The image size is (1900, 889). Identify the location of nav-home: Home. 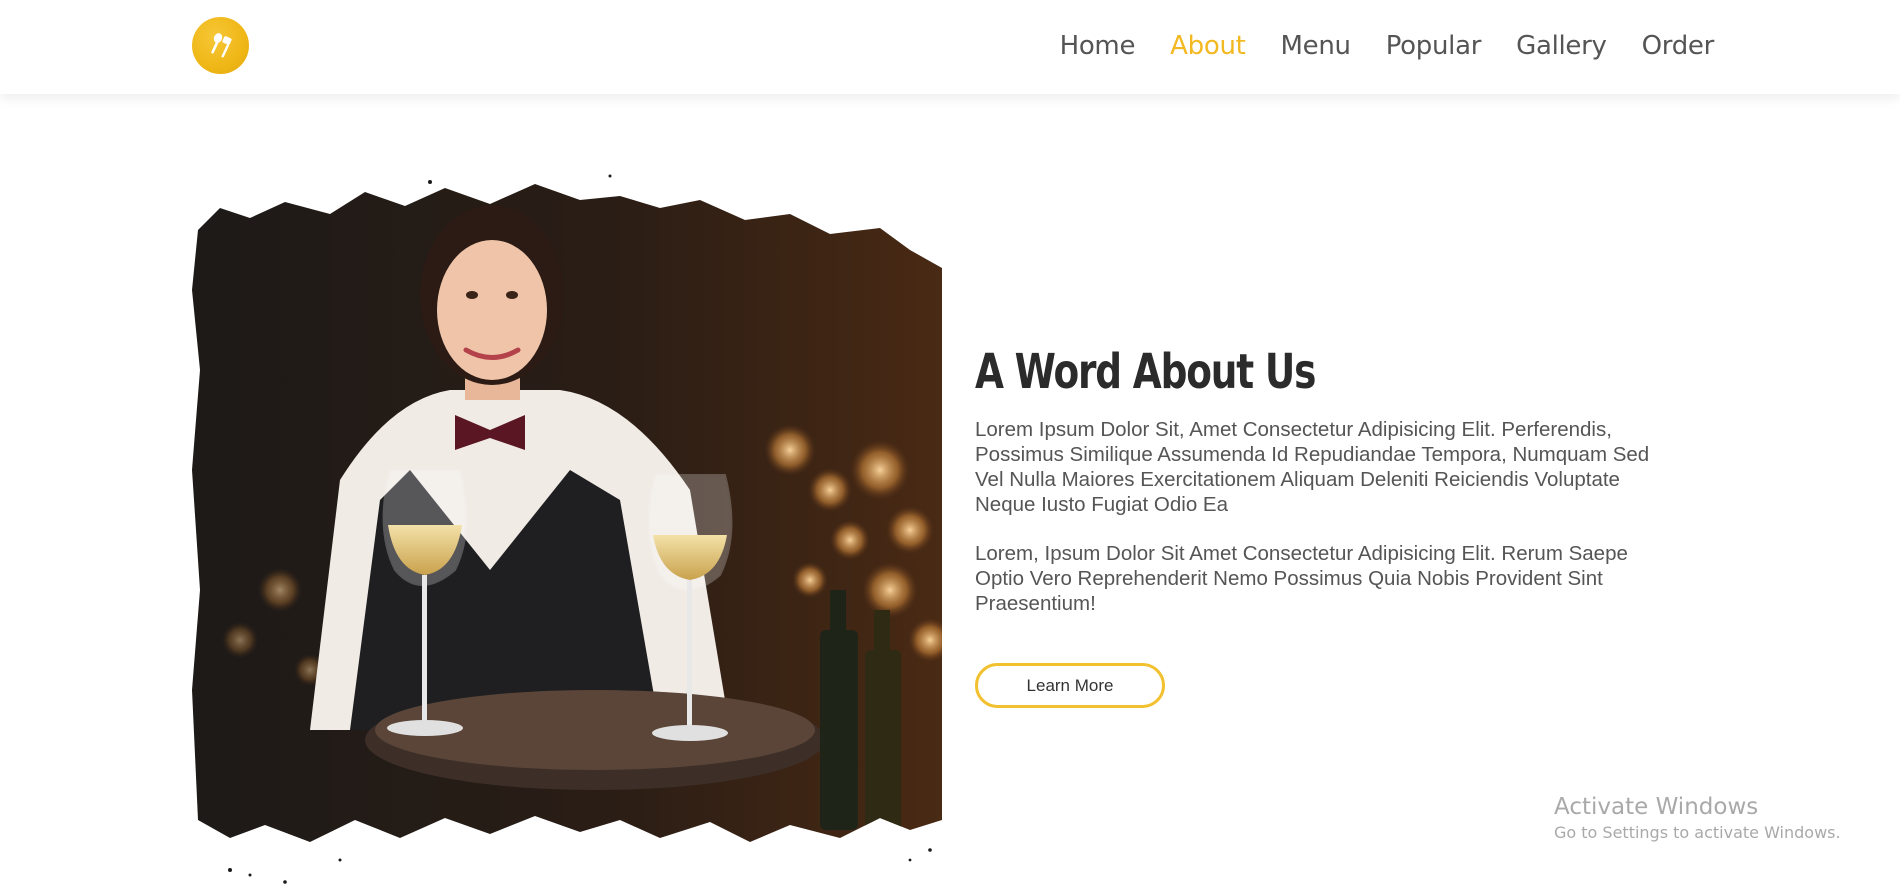
(1098, 46).